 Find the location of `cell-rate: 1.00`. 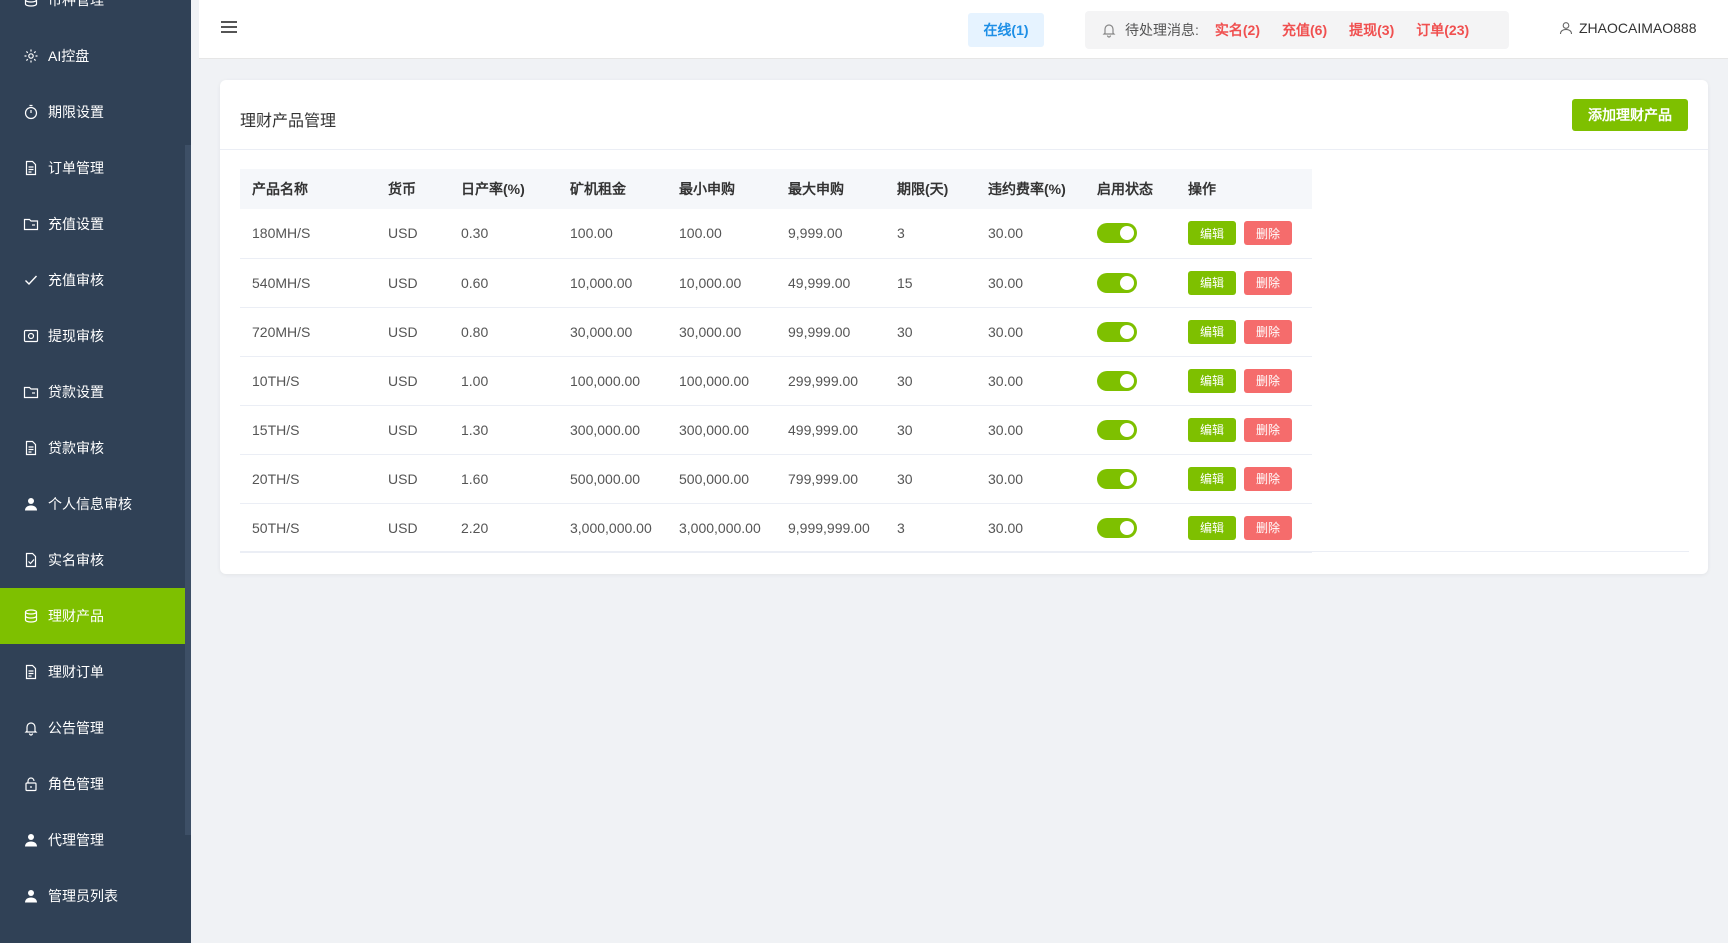

cell-rate: 1.00 is located at coordinates (503, 381).